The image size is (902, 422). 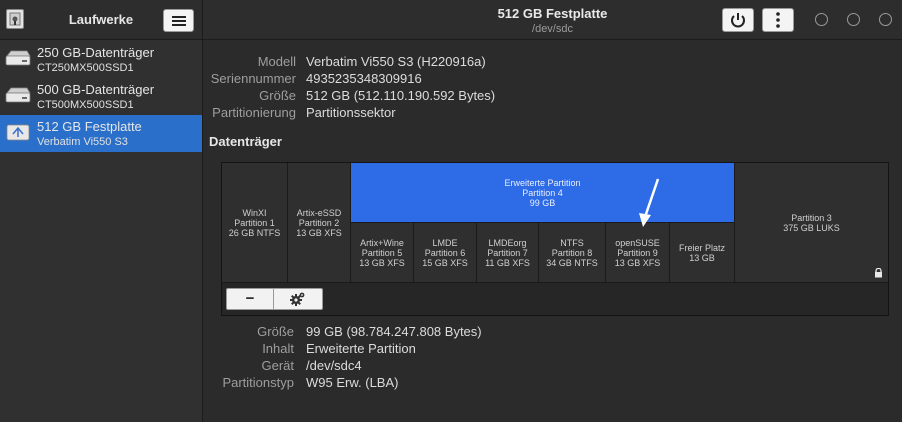 What do you see at coordinates (552, 29) in the screenshot?
I see `disk-device-path: /dev/sdc` at bounding box center [552, 29].